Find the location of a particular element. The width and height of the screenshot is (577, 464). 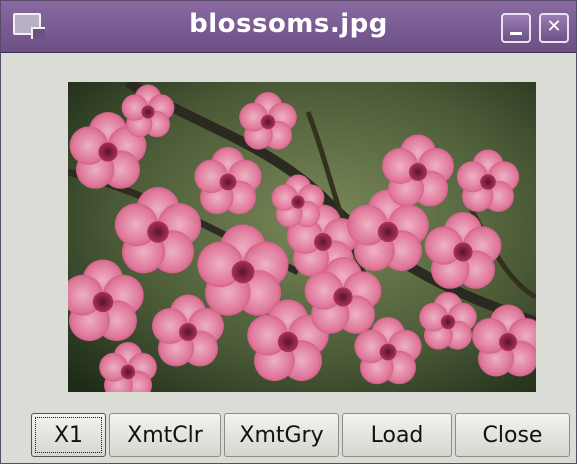

minimize-button is located at coordinates (516, 28).